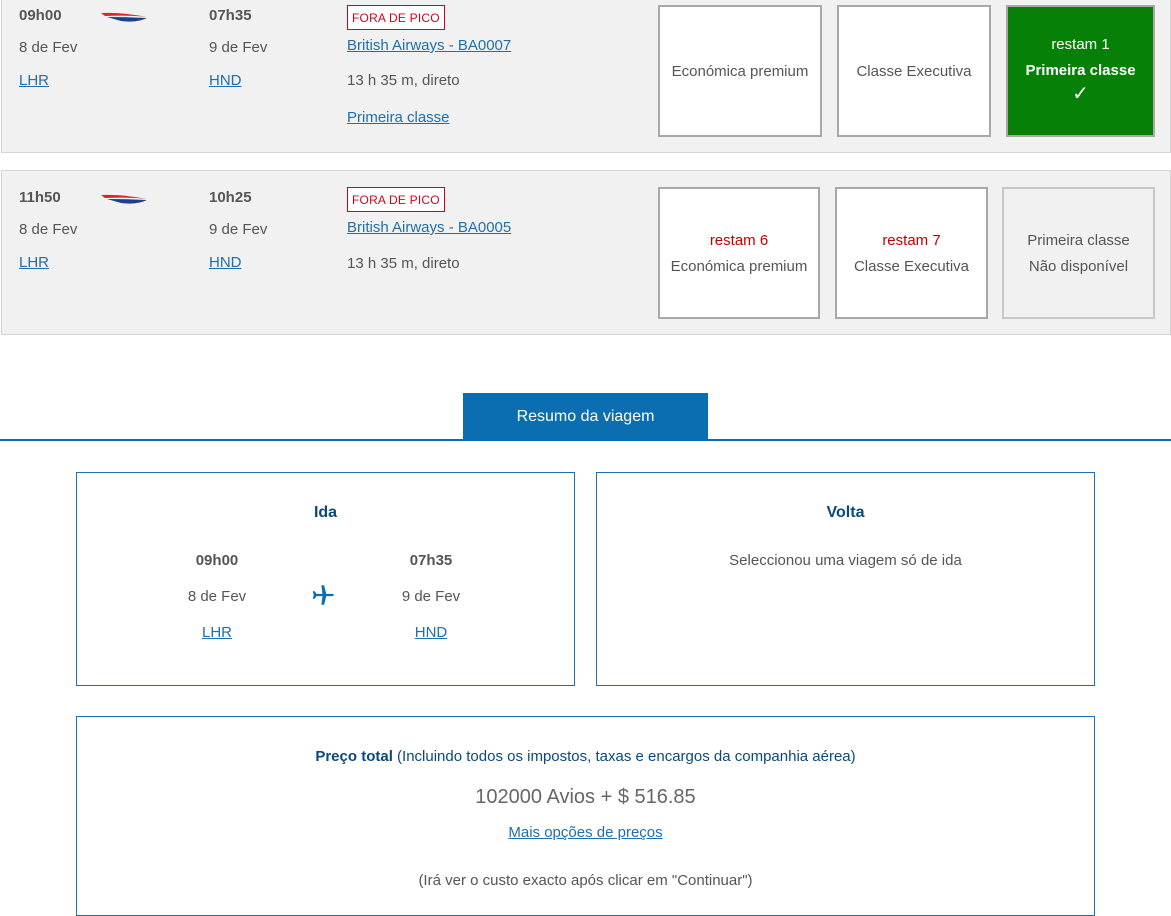 This screenshot has width=1171, height=916. Describe the element at coordinates (585, 416) in the screenshot. I see `tab-trip-summary: Resumo da viagem` at that location.